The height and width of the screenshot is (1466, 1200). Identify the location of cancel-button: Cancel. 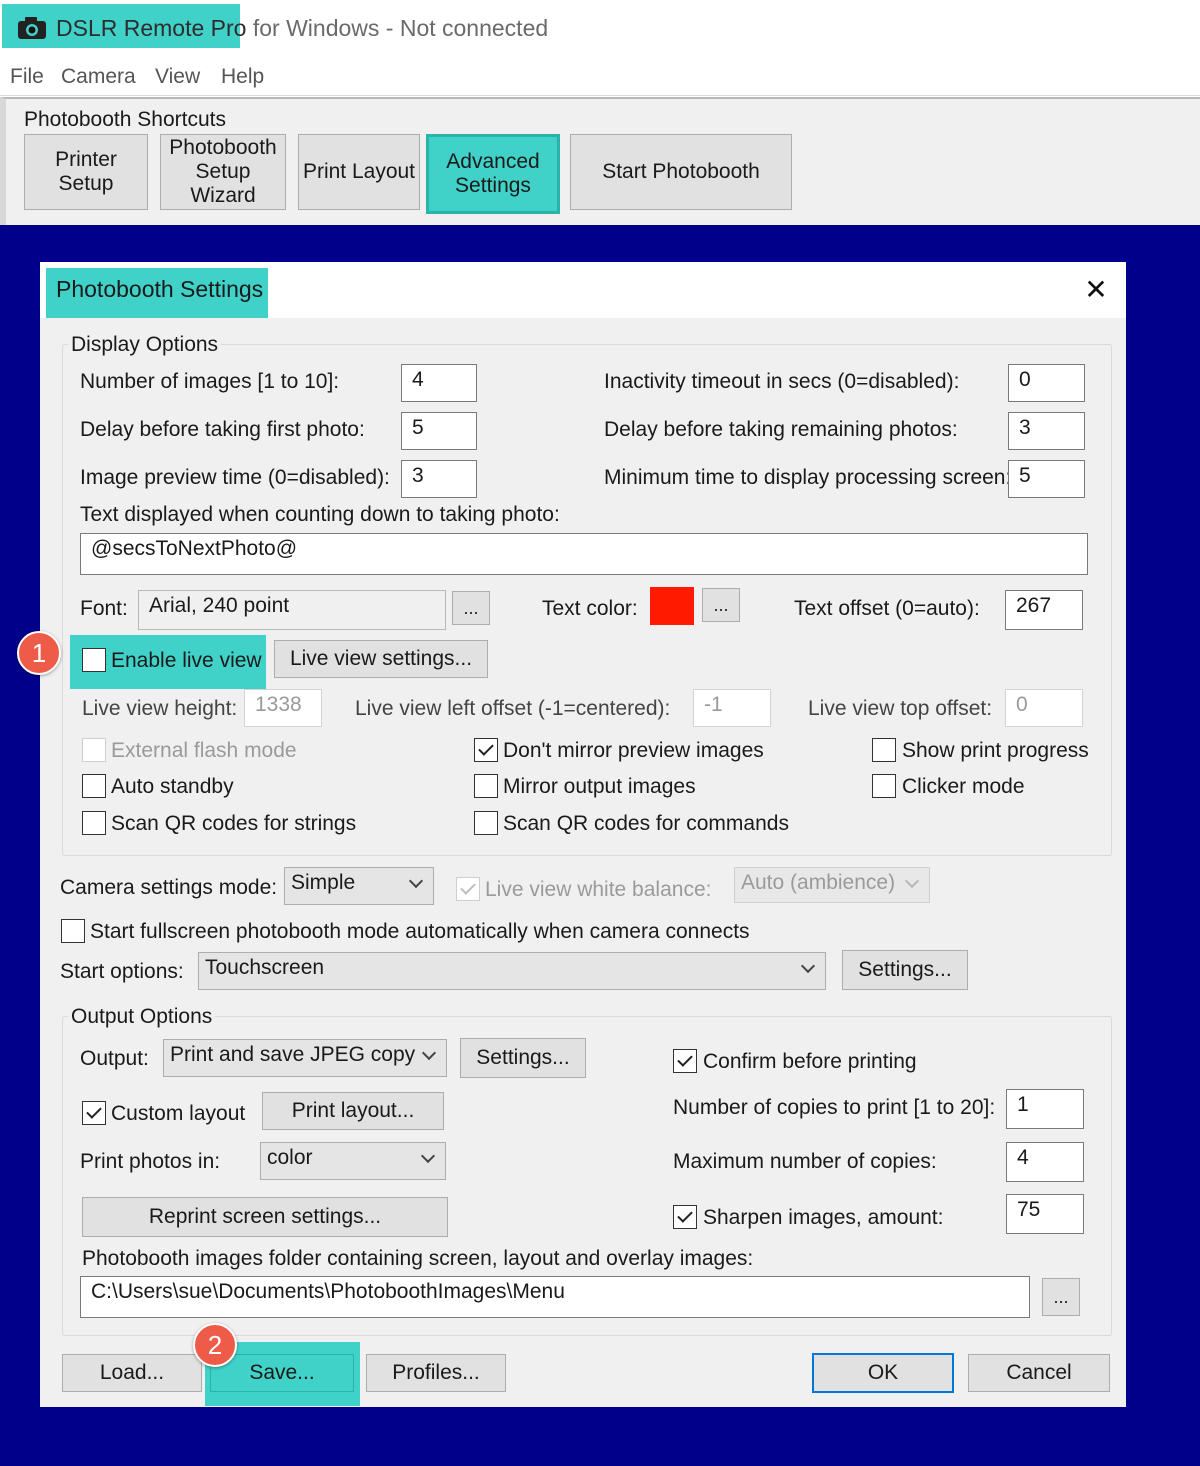
(1039, 1373).